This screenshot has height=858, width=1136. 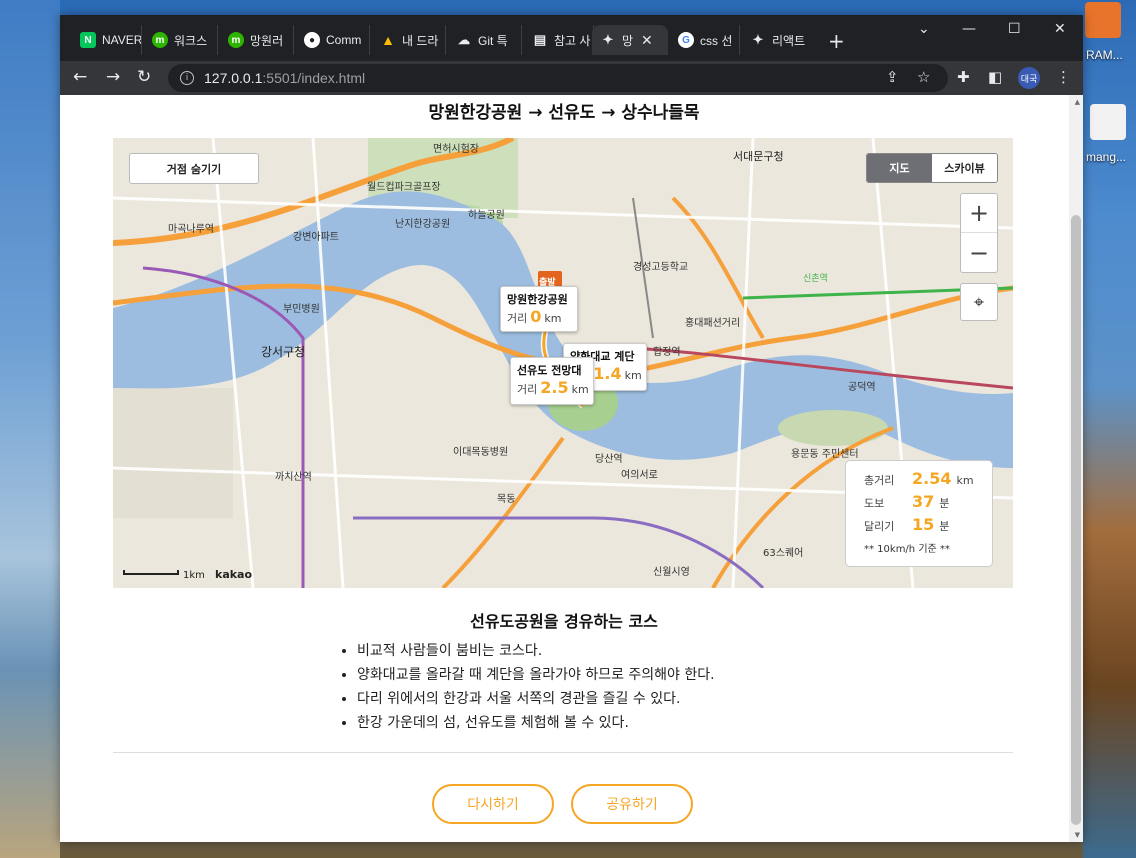 I want to click on maximize-icon: ☐, so click(x=1014, y=29).